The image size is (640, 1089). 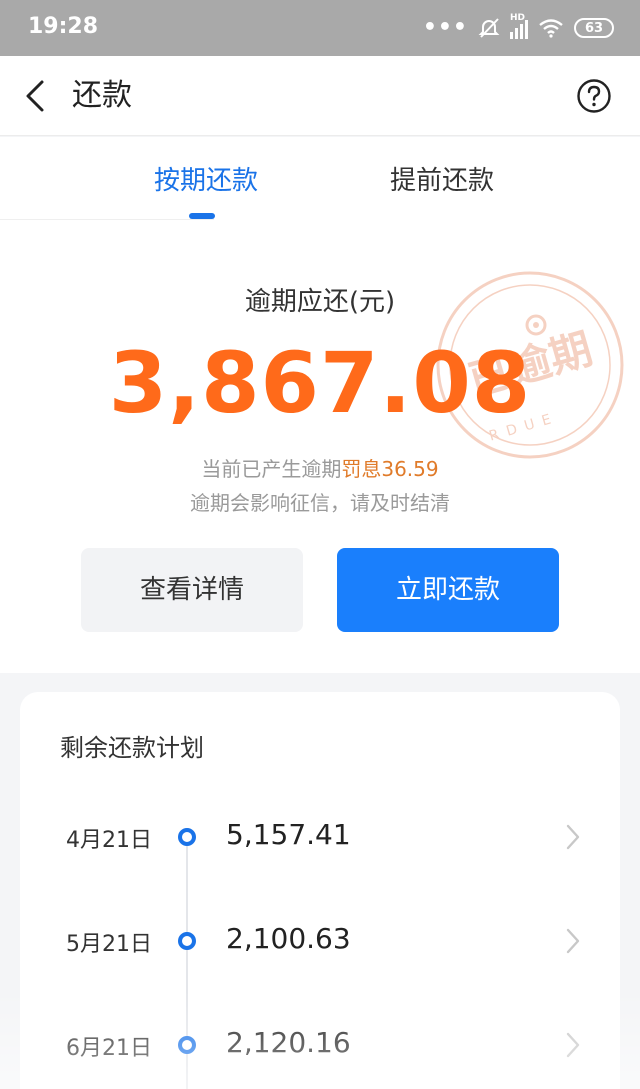 What do you see at coordinates (445, 27) in the screenshot?
I see `more-dots-icon: •••` at bounding box center [445, 27].